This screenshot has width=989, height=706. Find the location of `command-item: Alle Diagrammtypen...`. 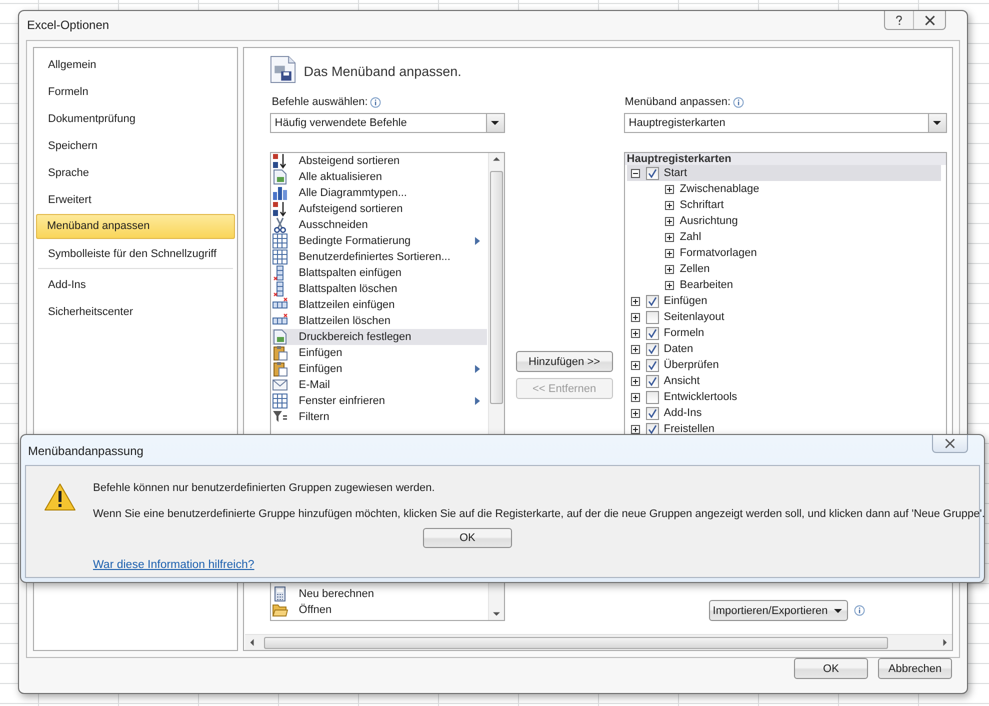

command-item: Alle Diagrammtypen... is located at coordinates (379, 193).